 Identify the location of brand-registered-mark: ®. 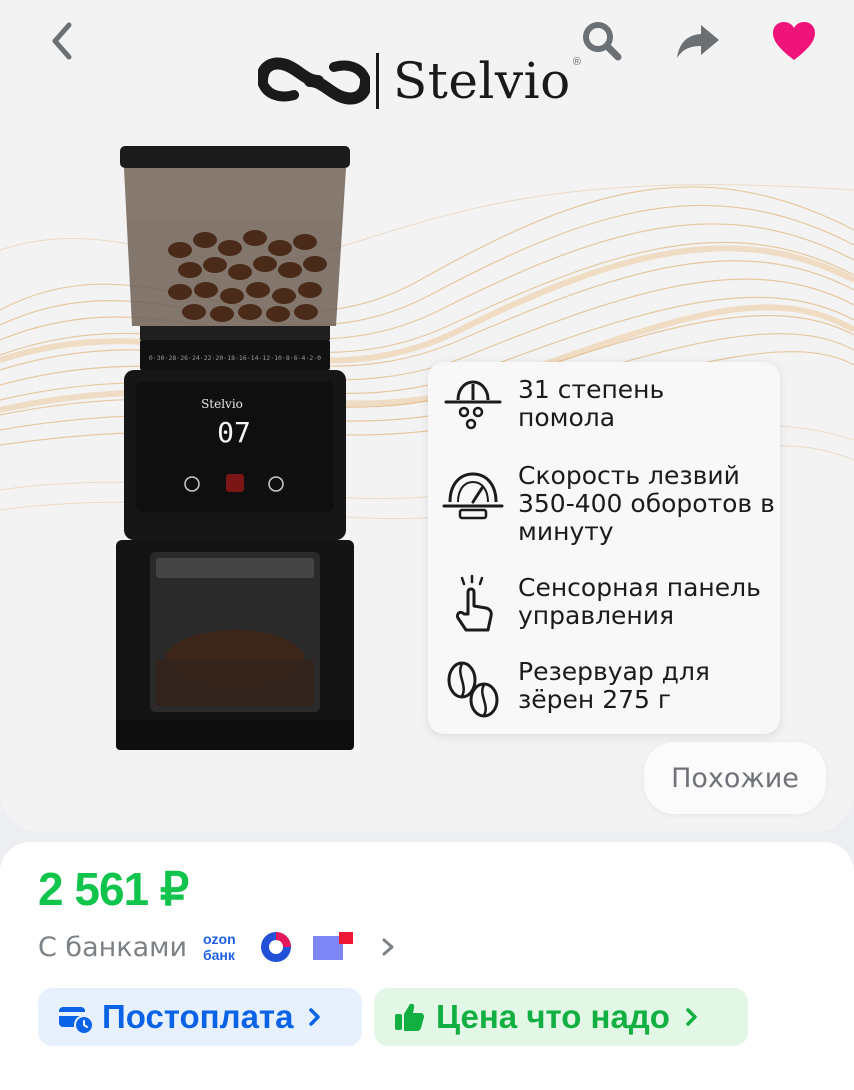
(576, 62).